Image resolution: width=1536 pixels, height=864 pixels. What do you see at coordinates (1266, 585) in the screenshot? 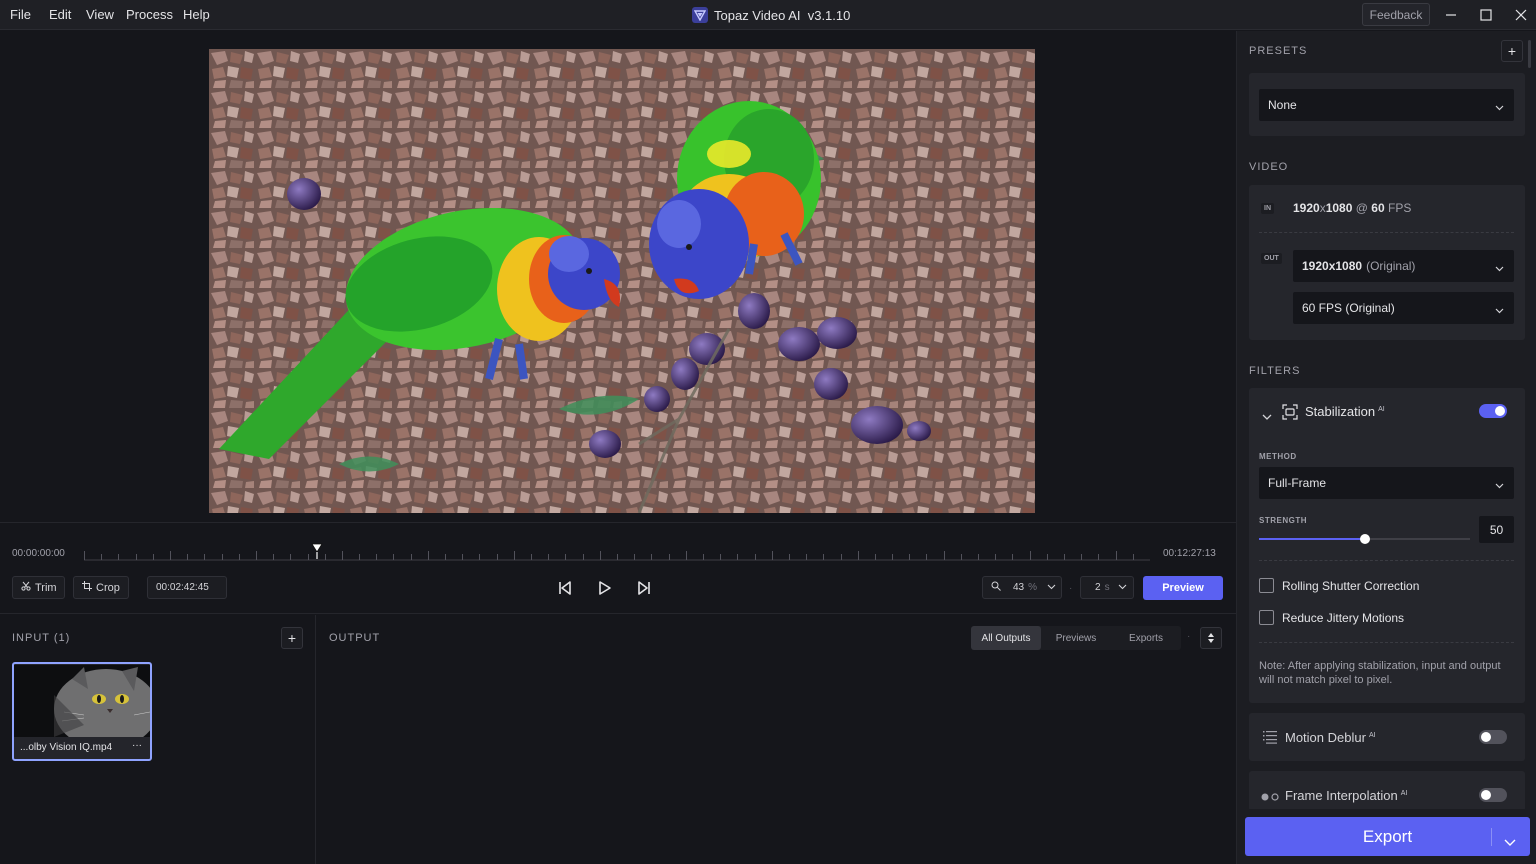
I see `rolling-shutter-checkbox` at bounding box center [1266, 585].